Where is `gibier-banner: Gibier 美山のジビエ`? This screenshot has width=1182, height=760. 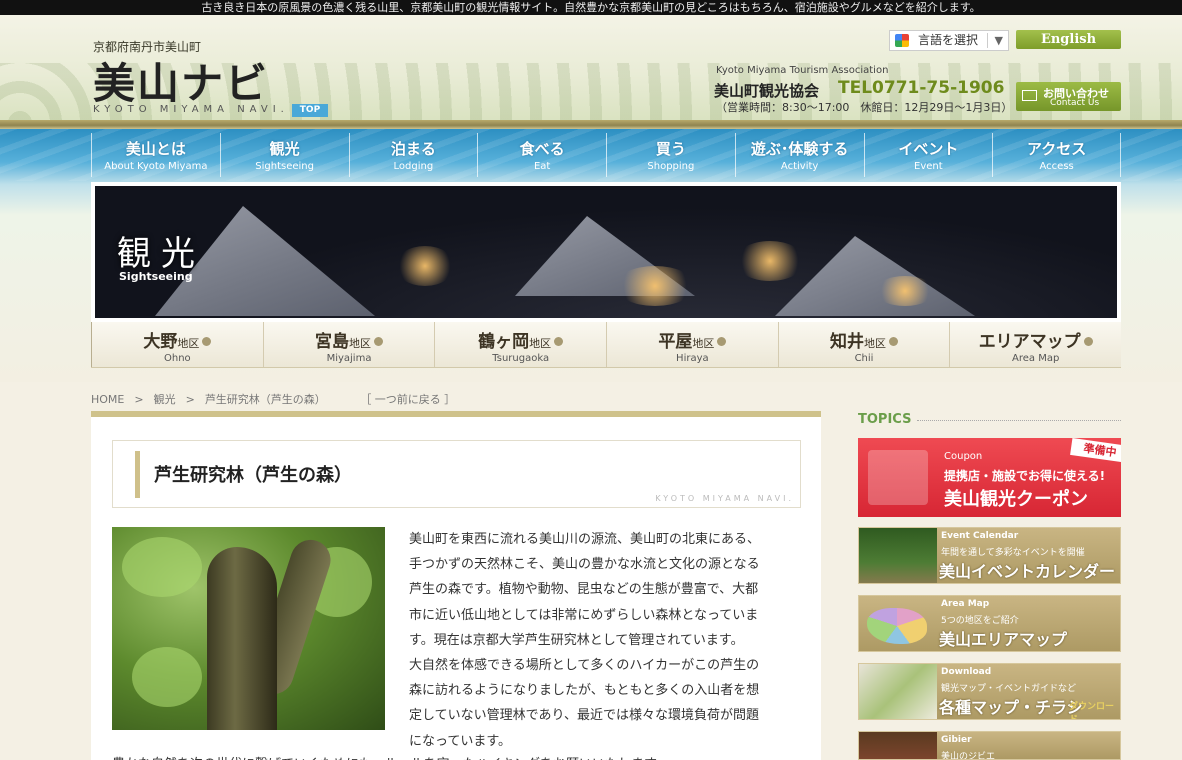
gibier-banner: Gibier 美山のジビエ is located at coordinates (989, 745).